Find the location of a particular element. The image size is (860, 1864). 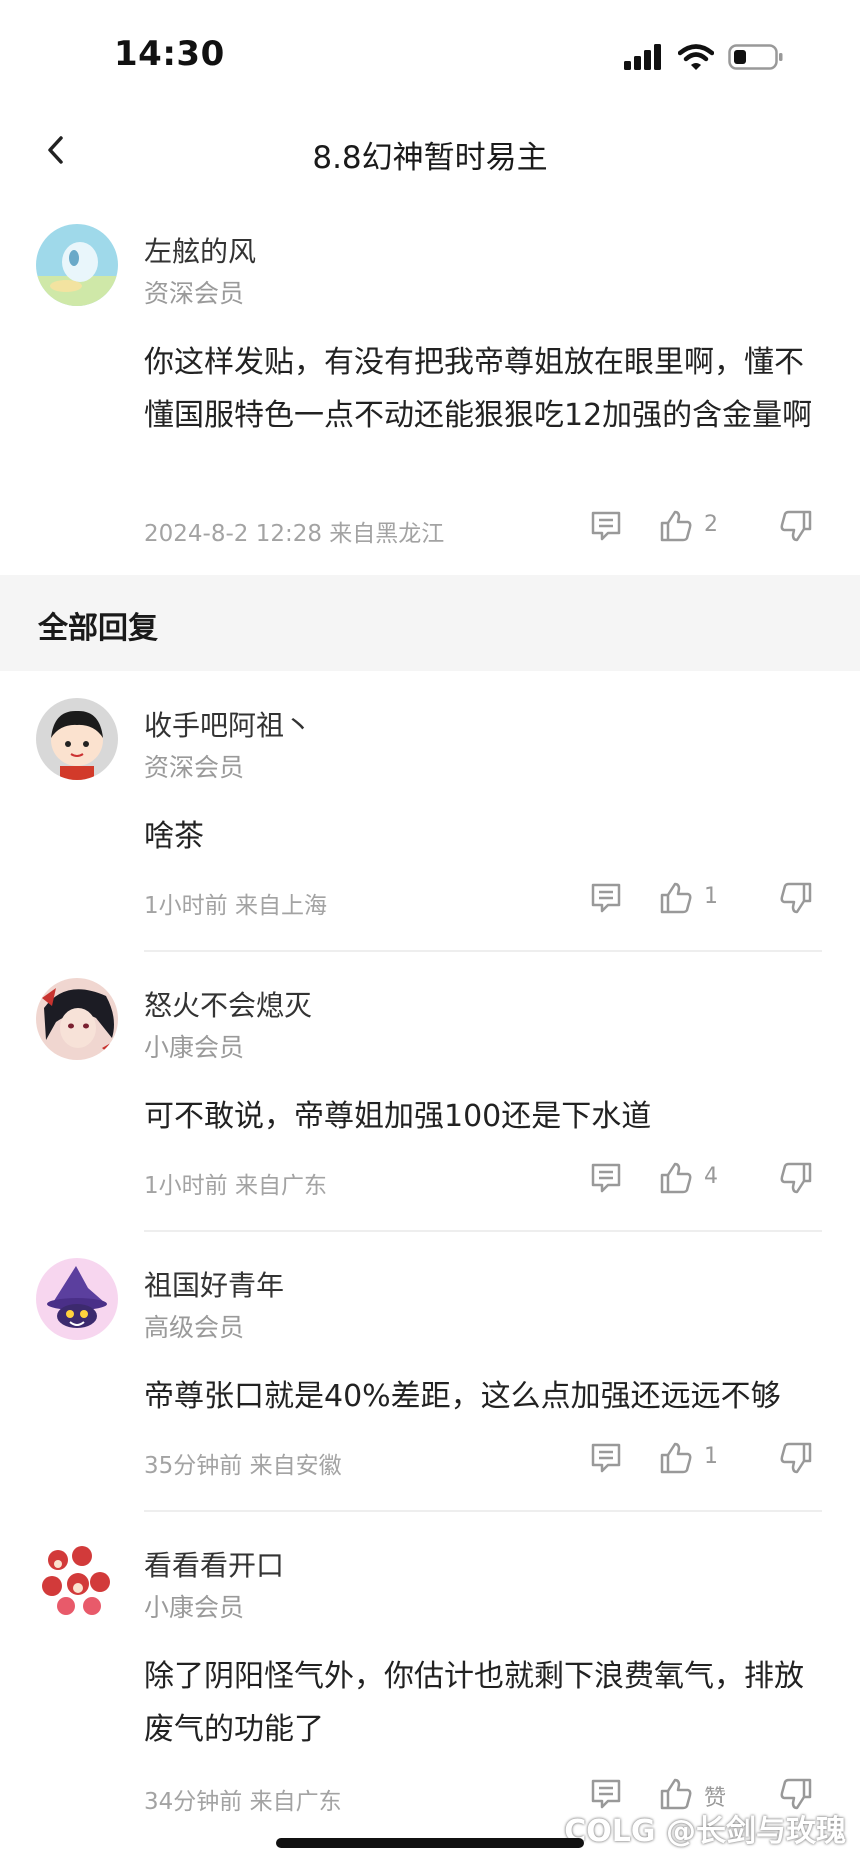

post-author-level: 资深会员 is located at coordinates (194, 293).